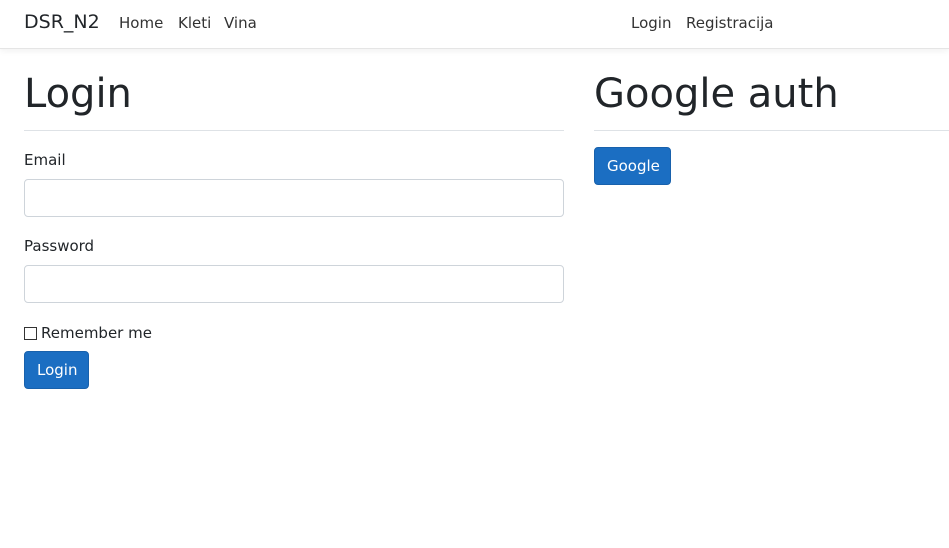 The image size is (949, 548). Describe the element at coordinates (651, 23) in the screenshot. I see `nav-login-link: Login` at that location.